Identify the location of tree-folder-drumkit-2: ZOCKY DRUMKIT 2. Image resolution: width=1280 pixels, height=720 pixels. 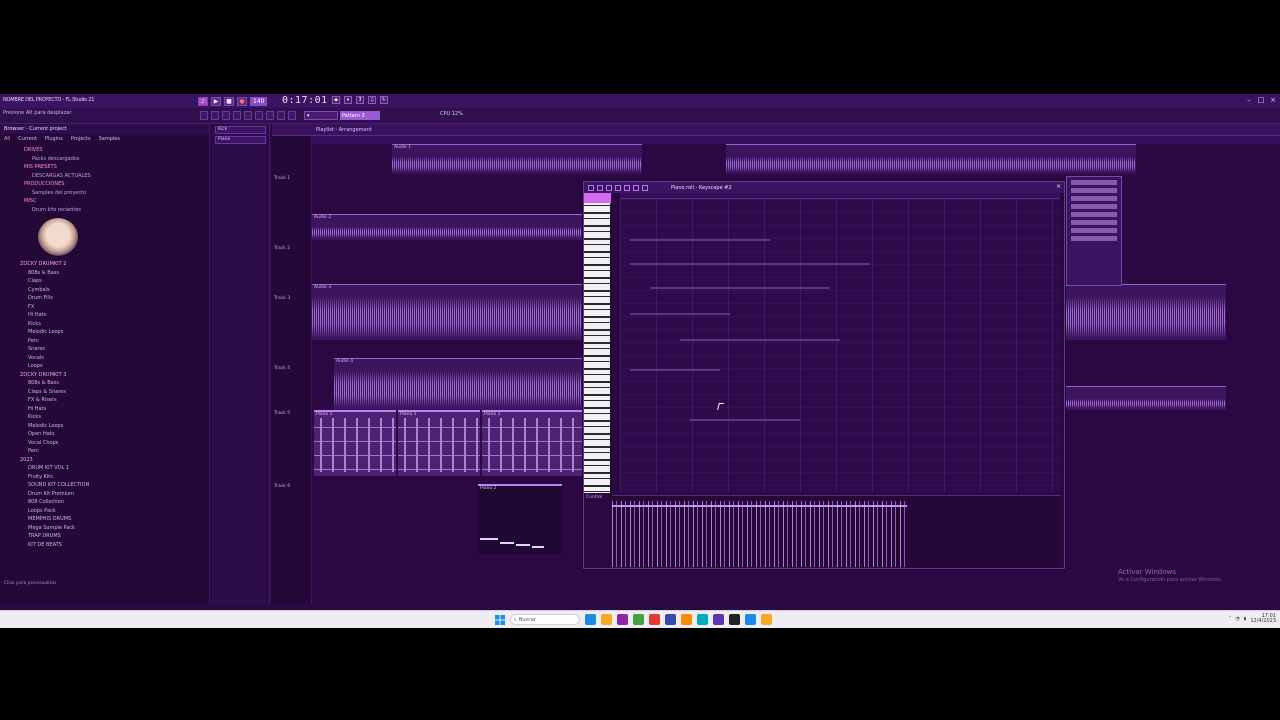
(106, 264).